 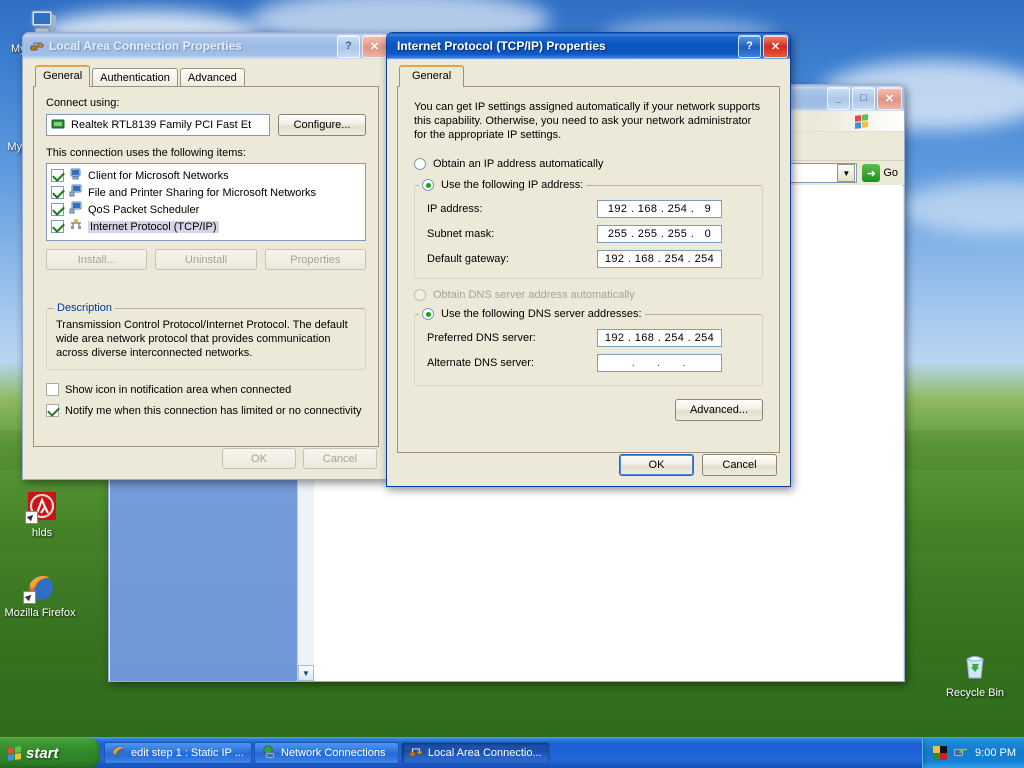 I want to click on windows-flag-icon, so click(x=861, y=121).